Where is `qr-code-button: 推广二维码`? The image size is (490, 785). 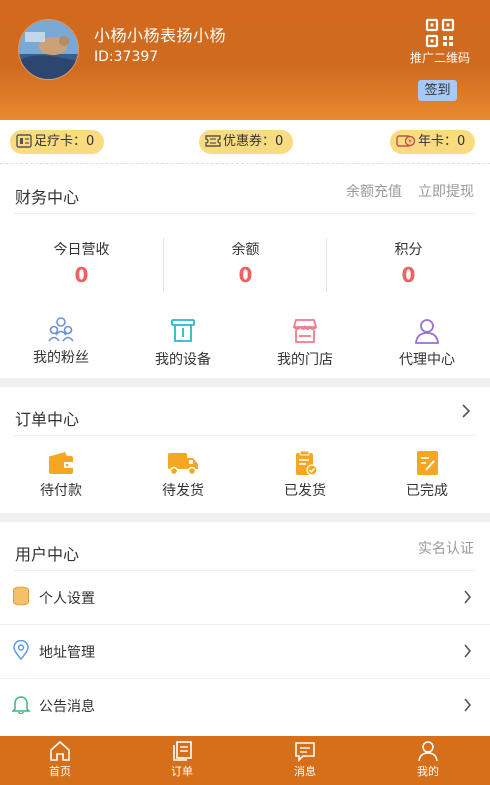 qr-code-button: 推广二维码 is located at coordinates (440, 42).